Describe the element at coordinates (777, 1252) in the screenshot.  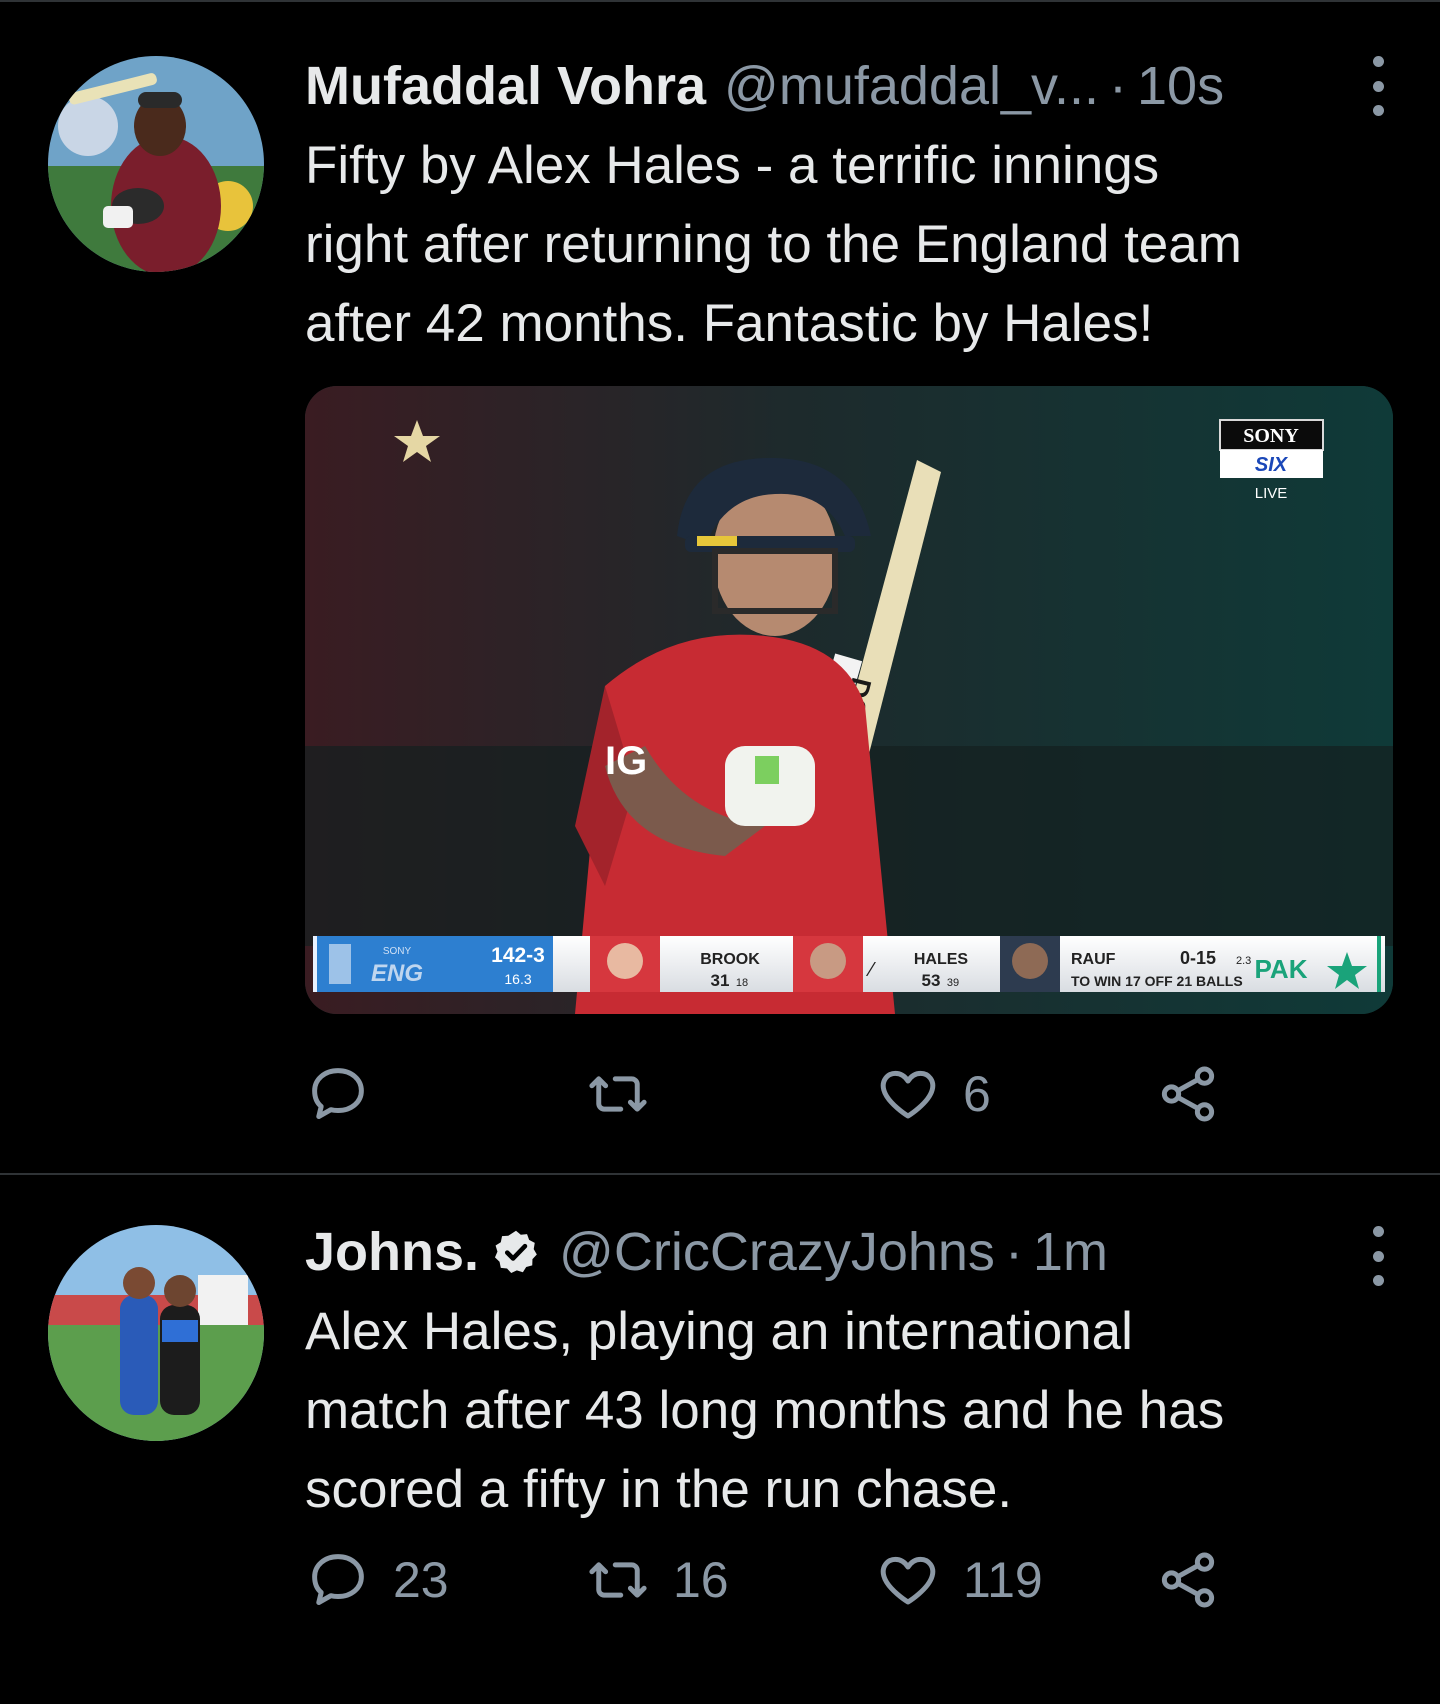
I see `author-handle: @CricCrazyJohns` at that location.